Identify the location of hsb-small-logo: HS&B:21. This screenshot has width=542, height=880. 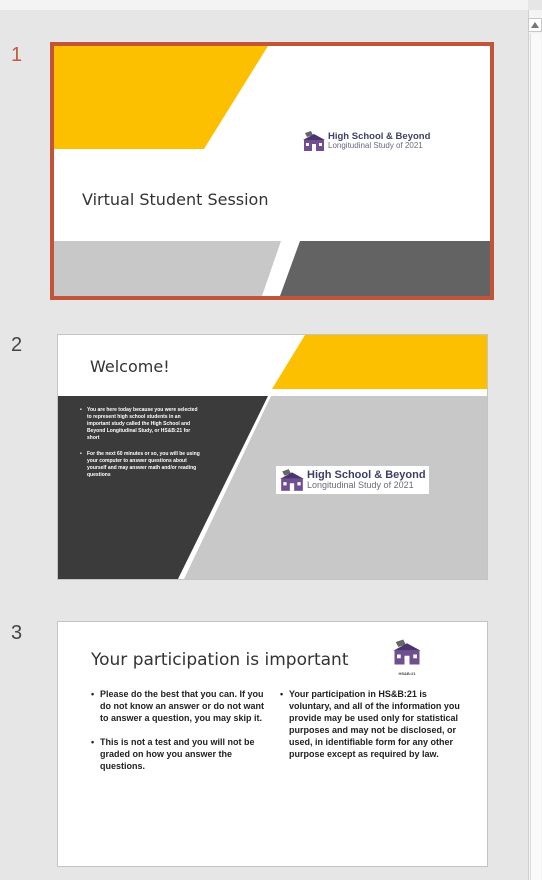
(407, 657).